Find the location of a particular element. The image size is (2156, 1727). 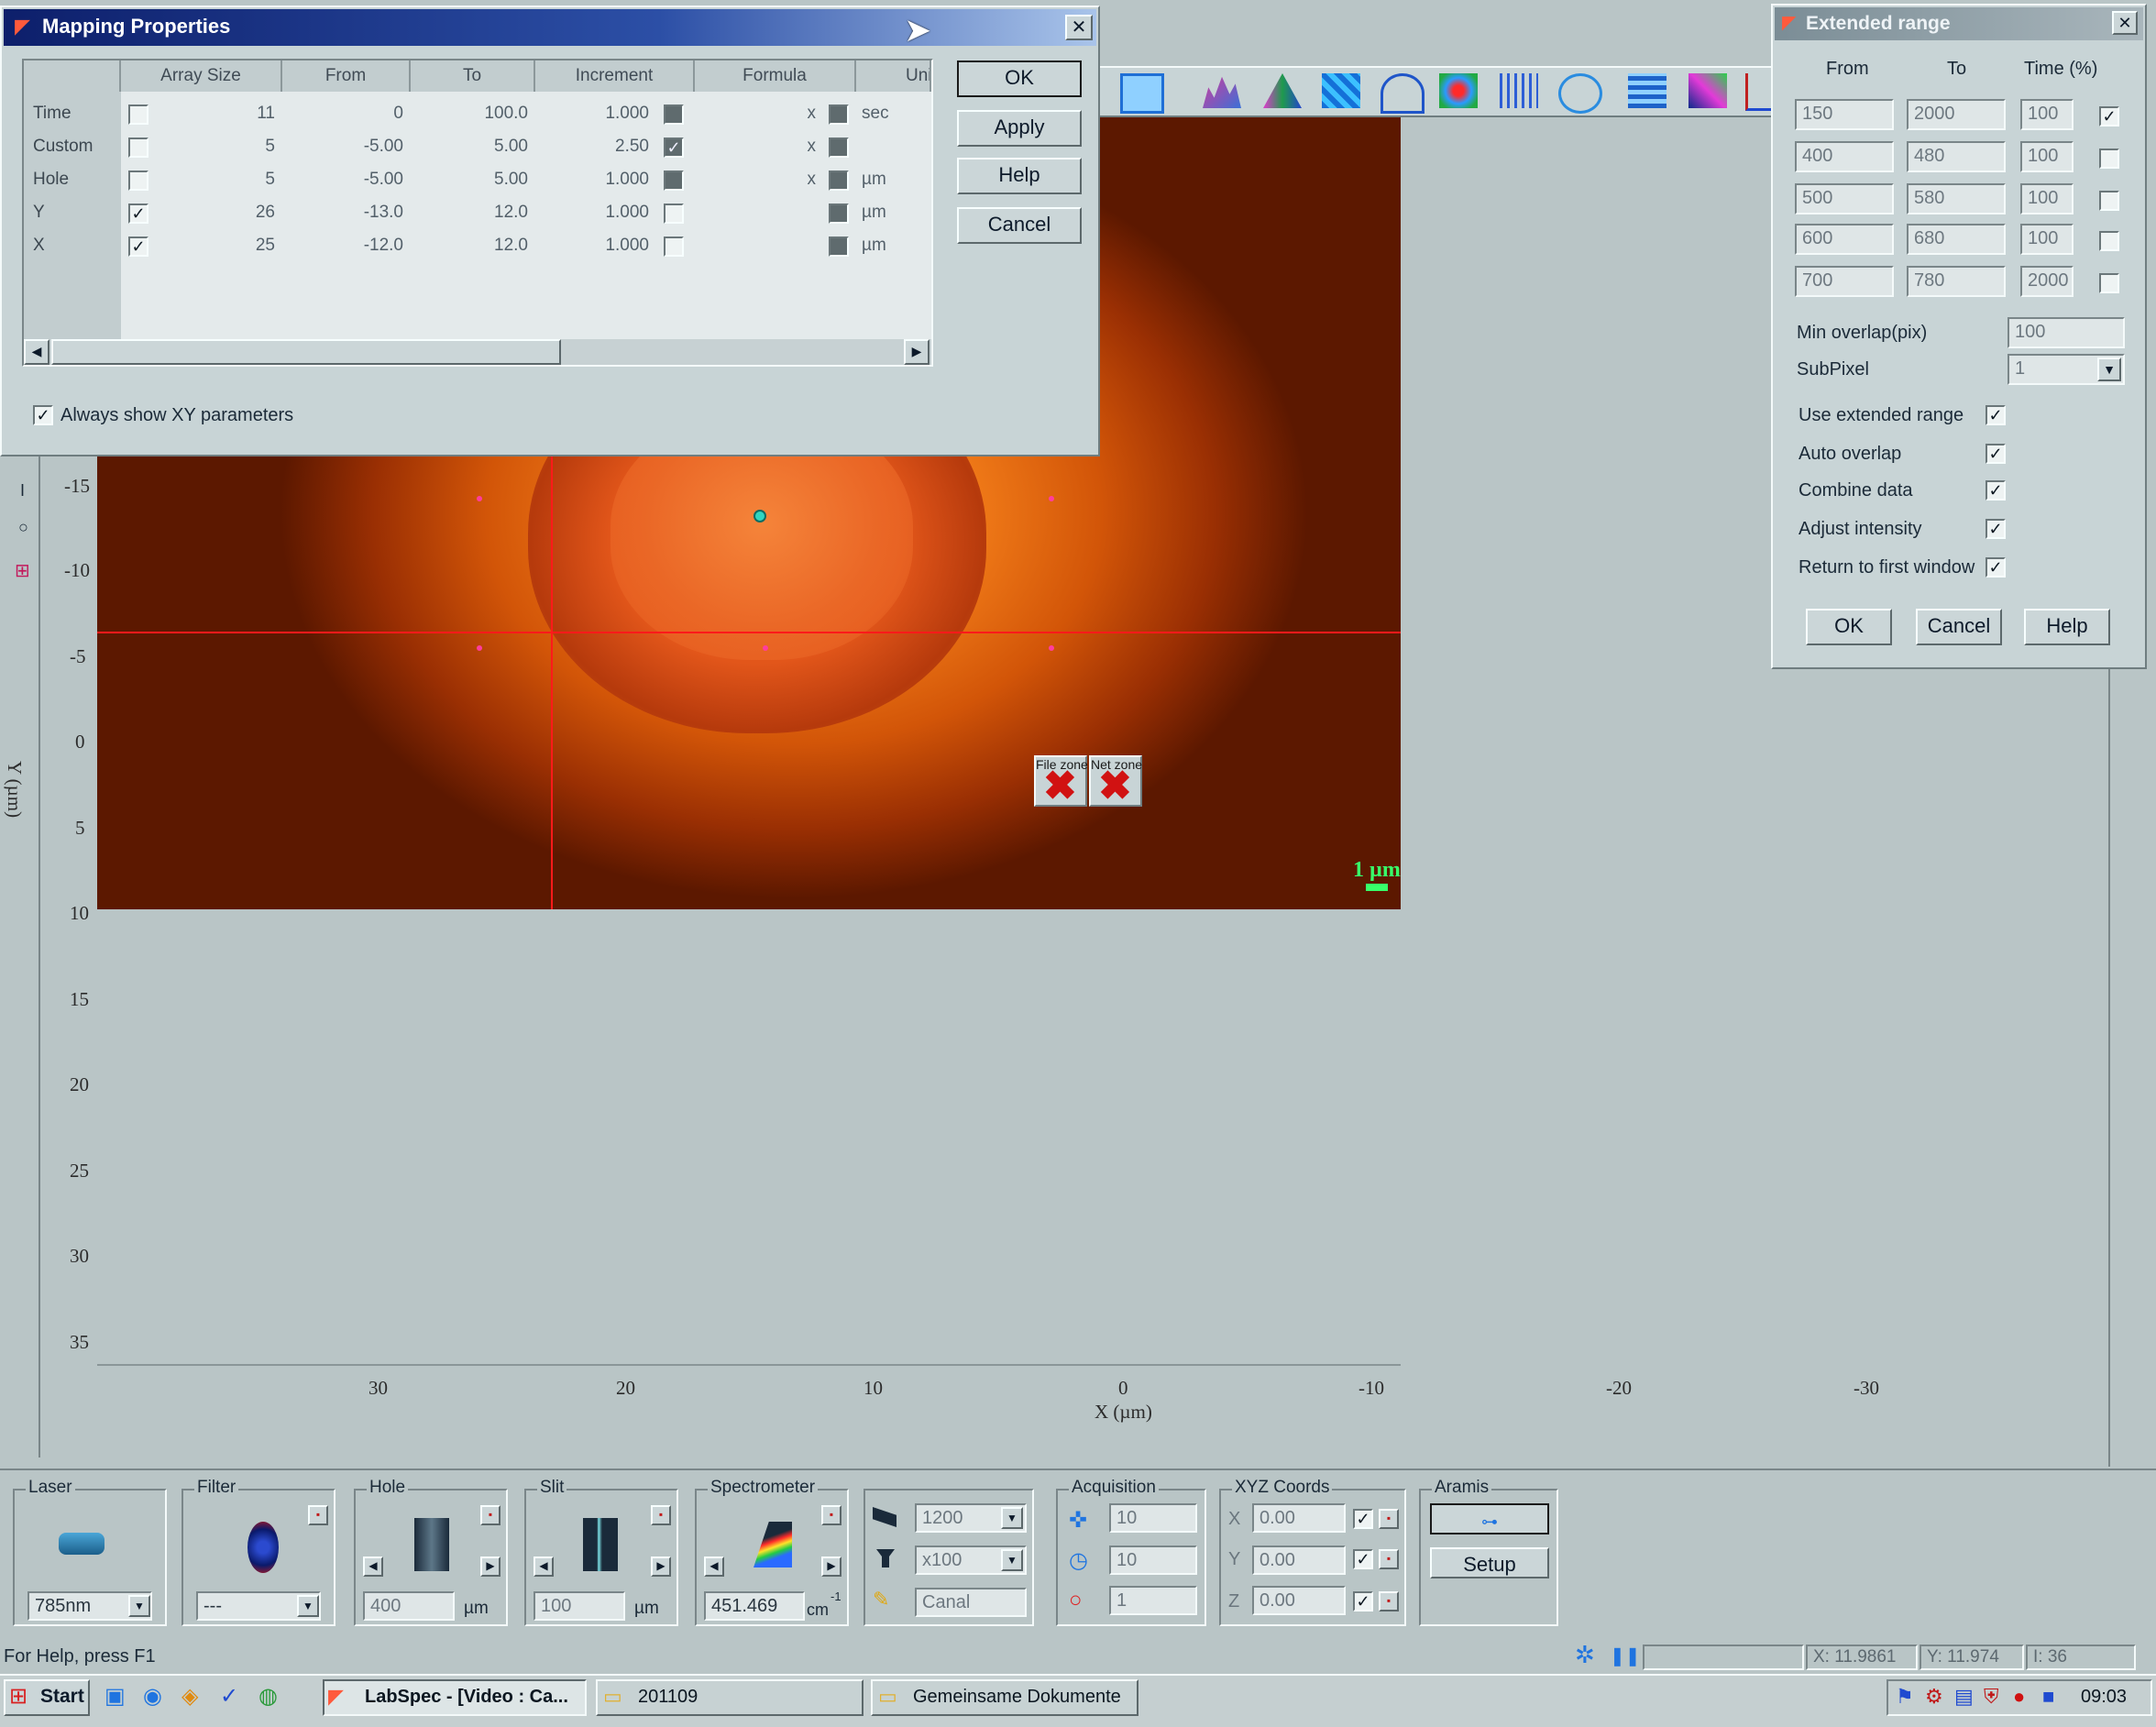

min-overlap-field: 100 is located at coordinates (2066, 332).